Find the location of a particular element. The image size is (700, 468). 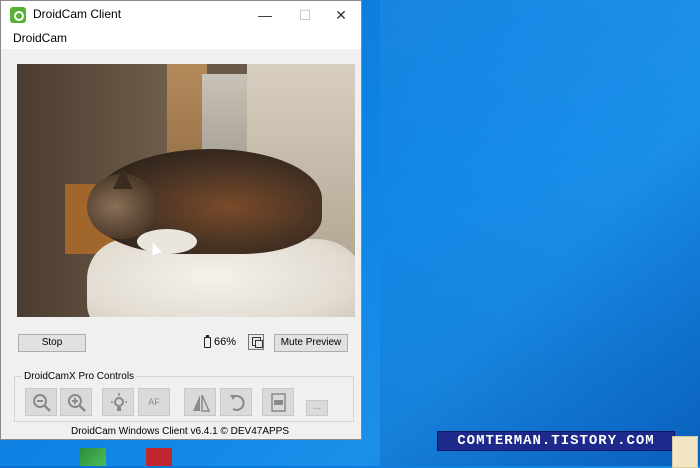

maximize-button: ☐ is located at coordinates (305, 15).